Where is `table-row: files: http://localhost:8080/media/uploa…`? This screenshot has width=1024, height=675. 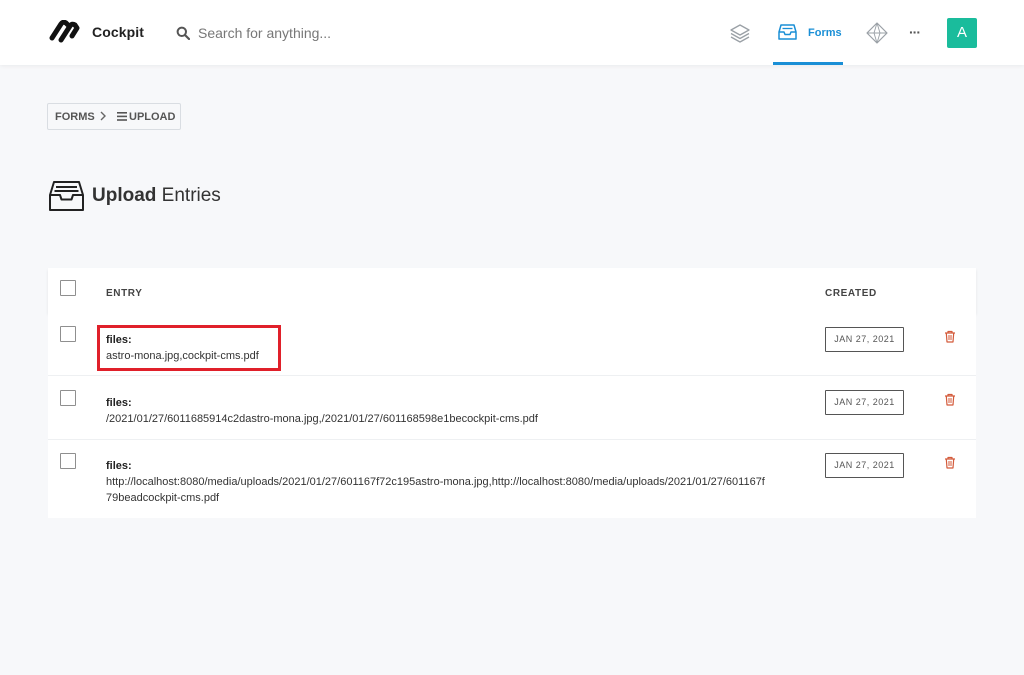 table-row: files: http://localhost:8080/media/uploa… is located at coordinates (512, 479).